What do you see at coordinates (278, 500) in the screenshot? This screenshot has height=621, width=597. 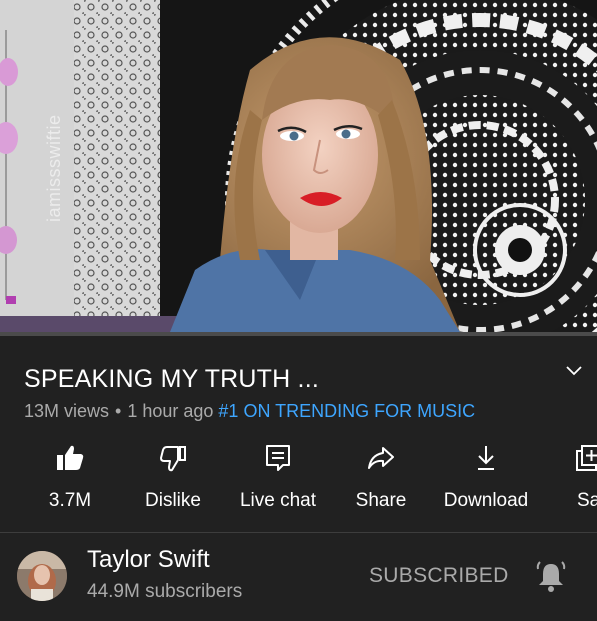 I see `live-chat-label: Live chat` at bounding box center [278, 500].